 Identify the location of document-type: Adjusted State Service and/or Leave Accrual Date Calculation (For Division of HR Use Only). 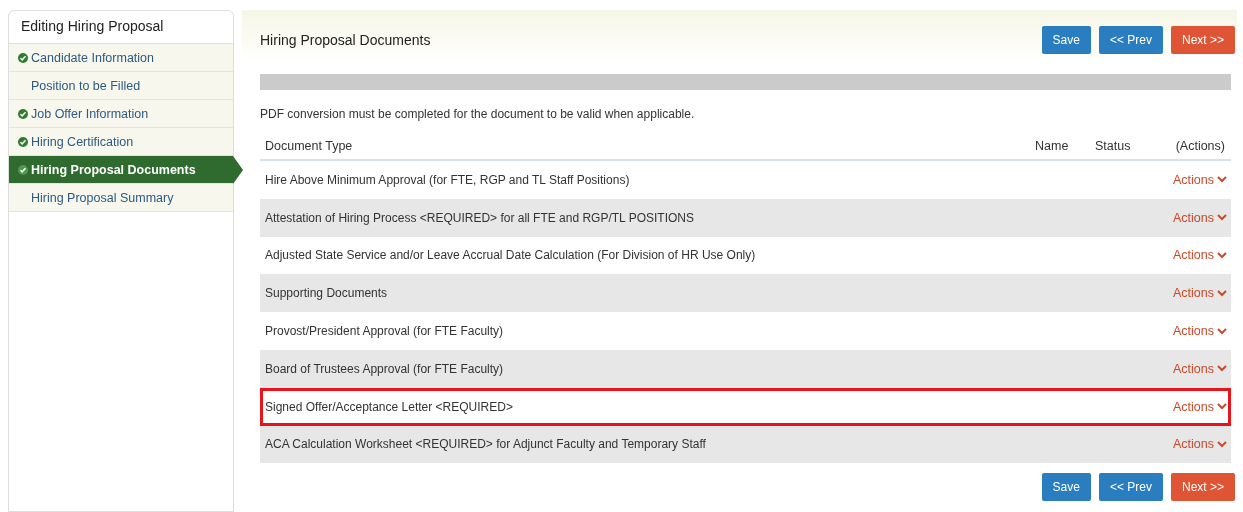
(511, 255).